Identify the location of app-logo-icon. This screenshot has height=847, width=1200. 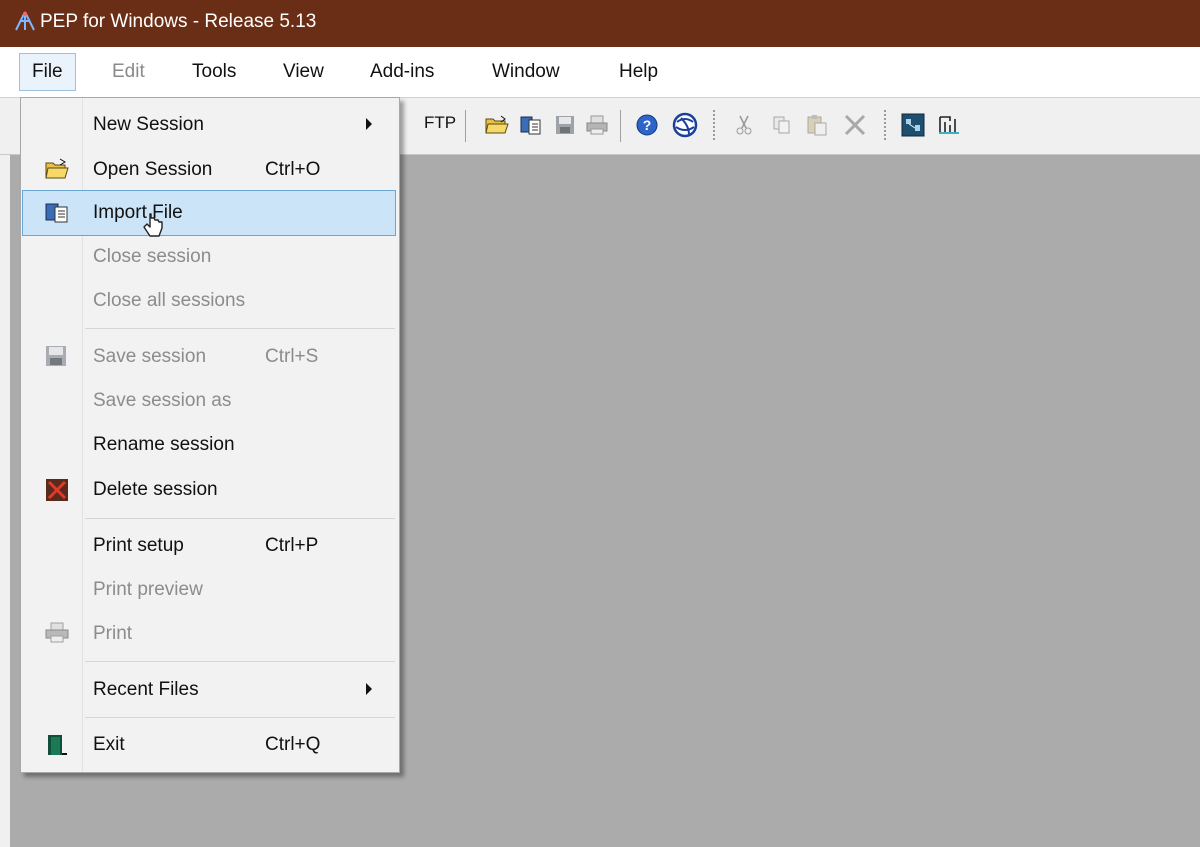
(25, 23).